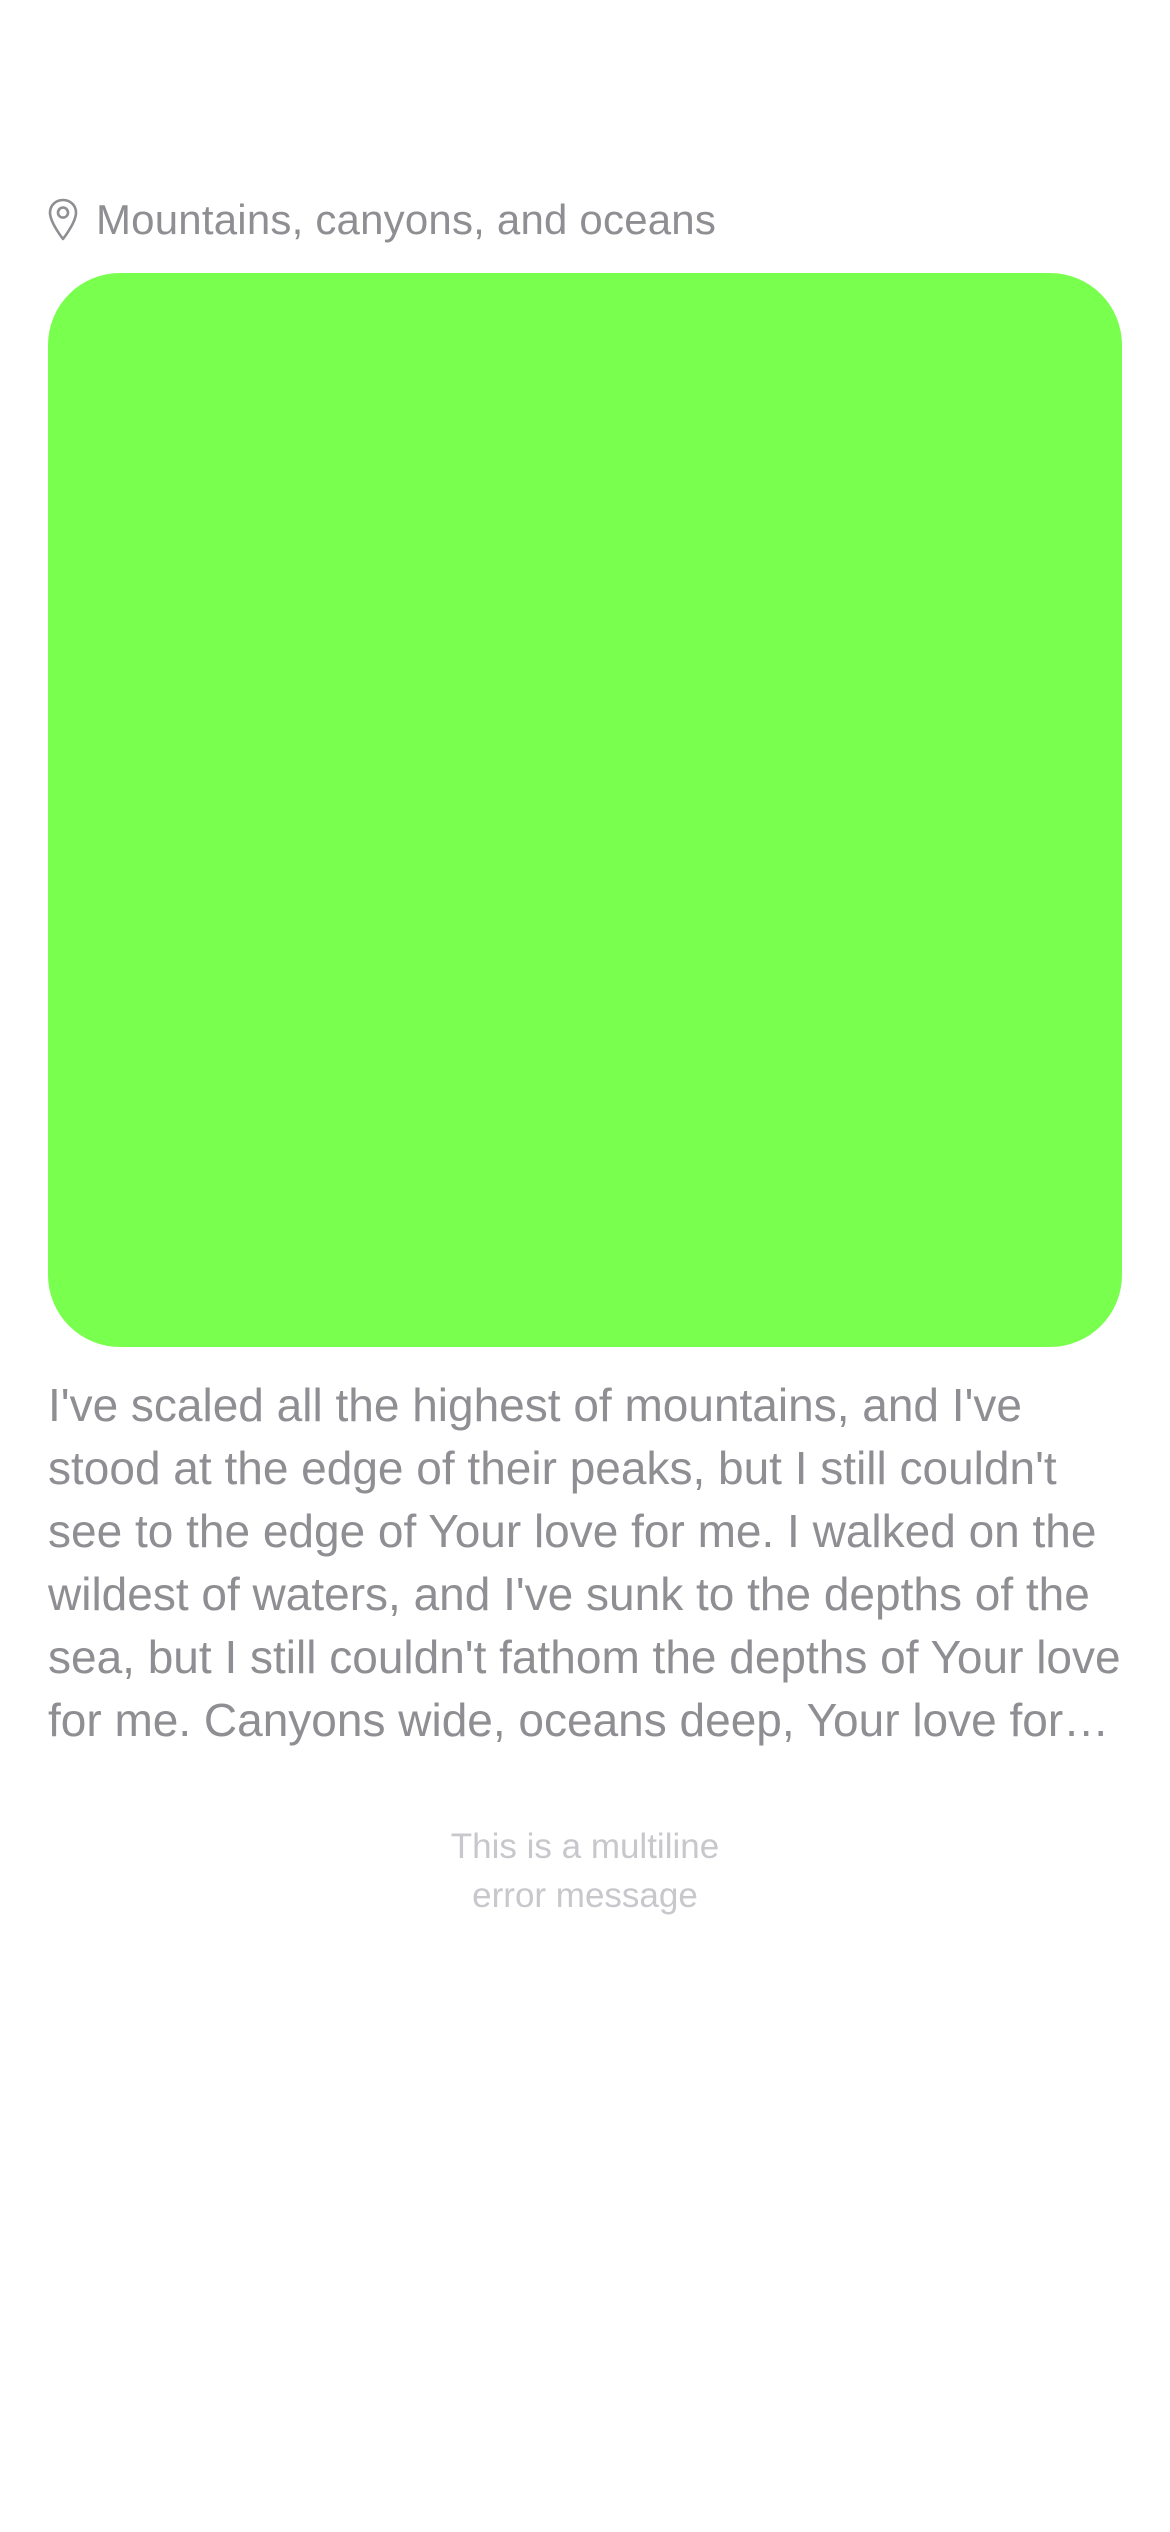  What do you see at coordinates (585, 1895) in the screenshot?
I see `error-message-line-2: error message` at bounding box center [585, 1895].